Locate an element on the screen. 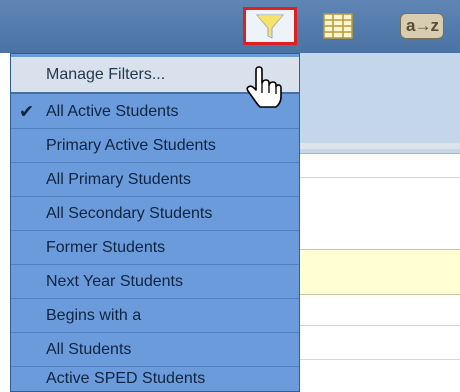 The height and width of the screenshot is (392, 460). filter-item-all-primary-students: All Primary Students is located at coordinates (155, 179).